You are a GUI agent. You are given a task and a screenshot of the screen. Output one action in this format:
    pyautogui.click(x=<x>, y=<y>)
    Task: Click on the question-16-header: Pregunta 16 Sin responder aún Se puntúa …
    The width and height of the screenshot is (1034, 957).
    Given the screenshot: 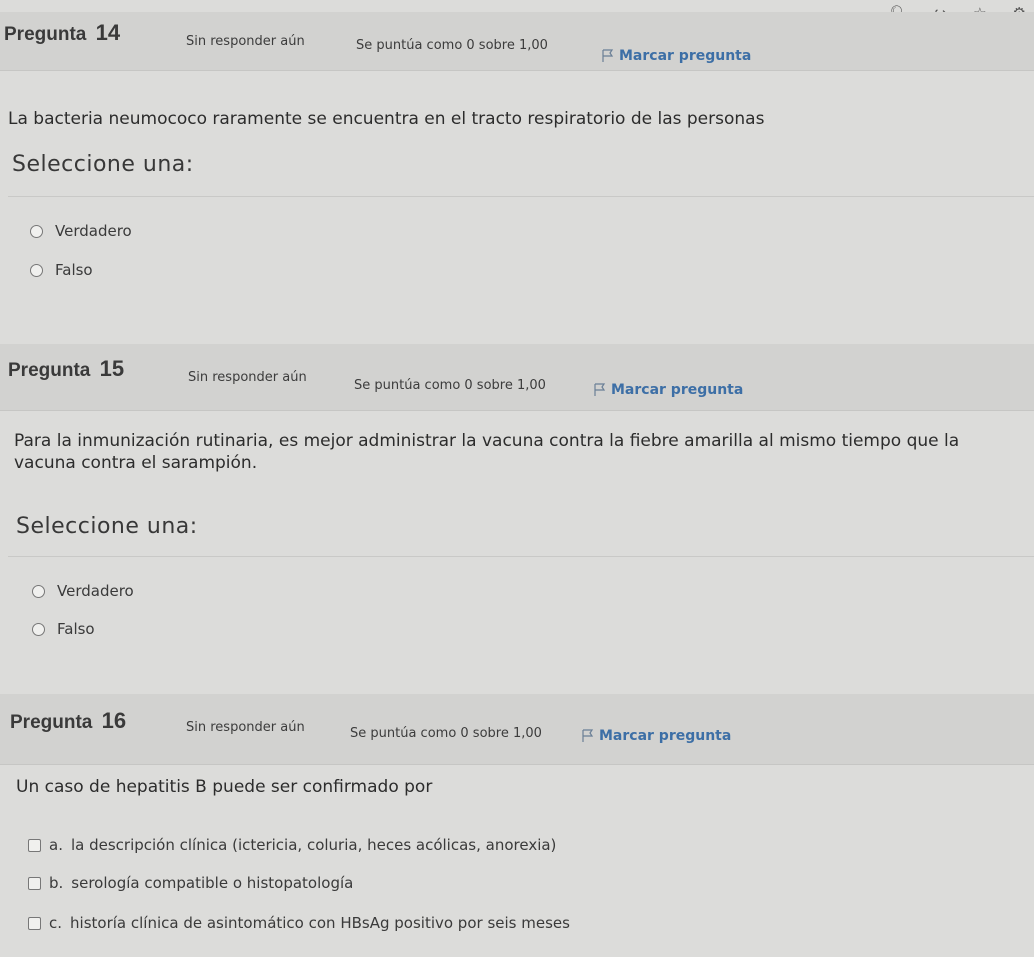 What is the action you would take?
    pyautogui.click(x=517, y=729)
    